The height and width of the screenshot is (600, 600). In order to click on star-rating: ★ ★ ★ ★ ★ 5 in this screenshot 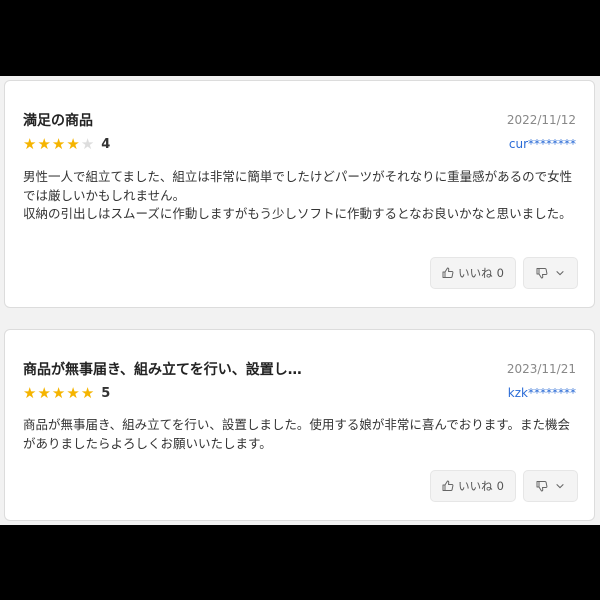, I will do `click(67, 393)`.